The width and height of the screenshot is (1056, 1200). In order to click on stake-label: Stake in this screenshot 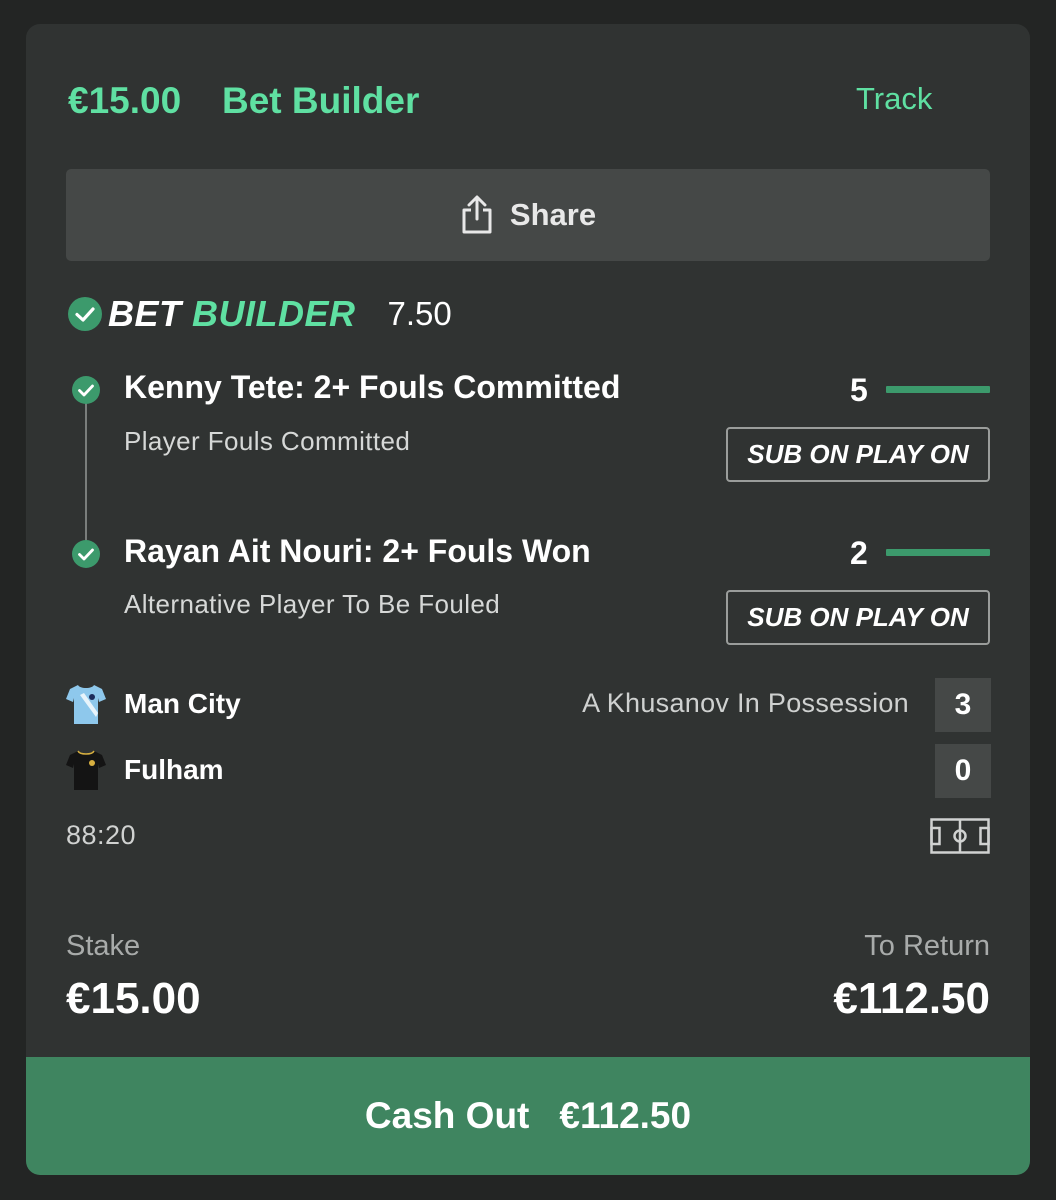, I will do `click(103, 946)`.